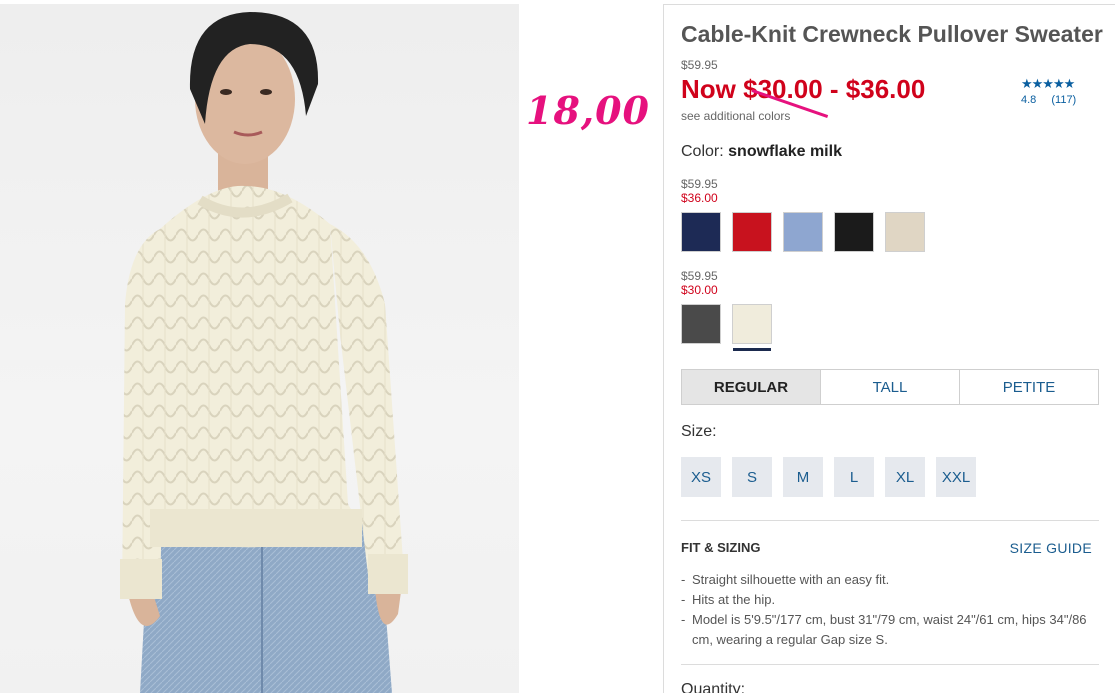 The image size is (1119, 693). What do you see at coordinates (892, 34) in the screenshot?
I see `product-title: Cable-Knit Crewneck Pullover Sweater` at bounding box center [892, 34].